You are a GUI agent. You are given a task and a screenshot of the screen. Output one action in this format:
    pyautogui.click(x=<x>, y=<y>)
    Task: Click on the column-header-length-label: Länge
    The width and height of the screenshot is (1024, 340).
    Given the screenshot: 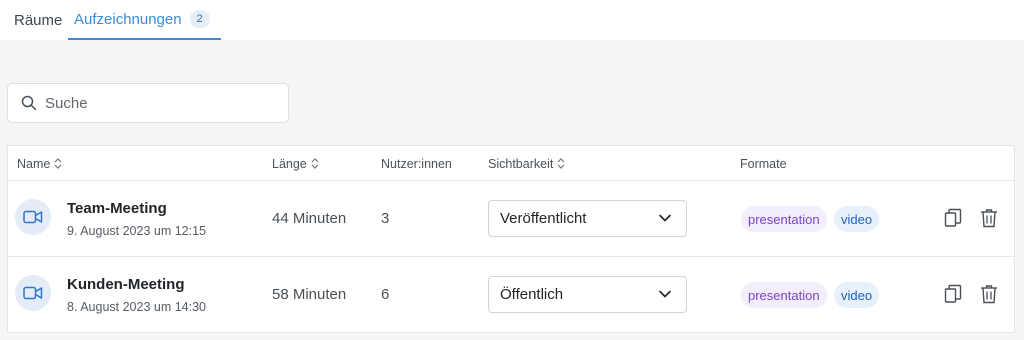 What is the action you would take?
    pyautogui.click(x=289, y=163)
    